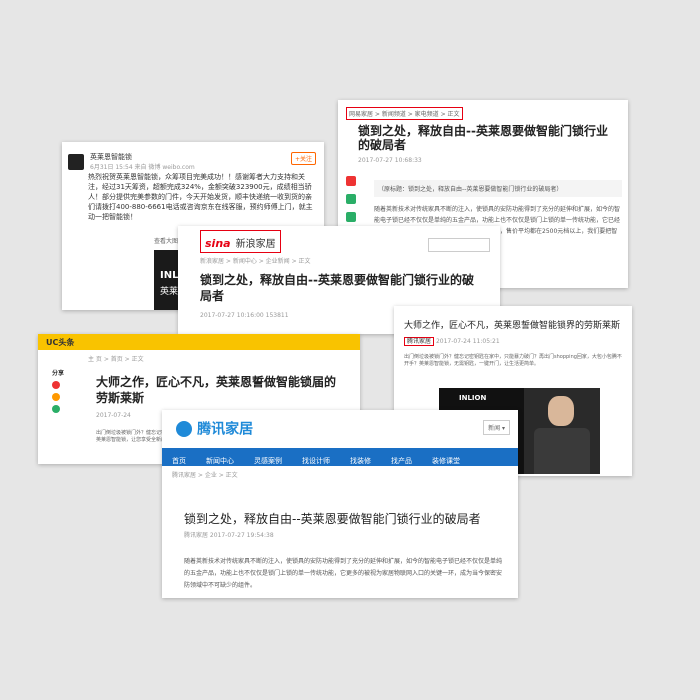  I want to click on account-name: 英莱恩智能锁, so click(111, 157).